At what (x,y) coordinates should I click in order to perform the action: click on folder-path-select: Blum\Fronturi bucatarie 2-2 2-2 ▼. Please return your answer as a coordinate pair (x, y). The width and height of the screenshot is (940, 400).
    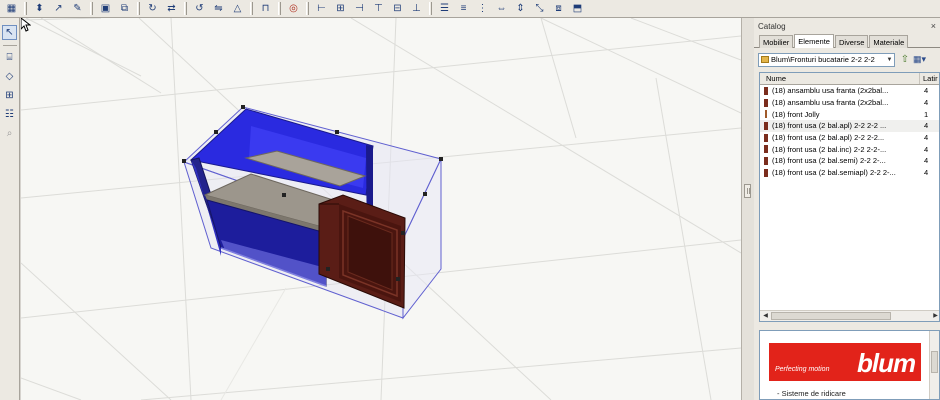
    Looking at the image, I should click on (826, 59).